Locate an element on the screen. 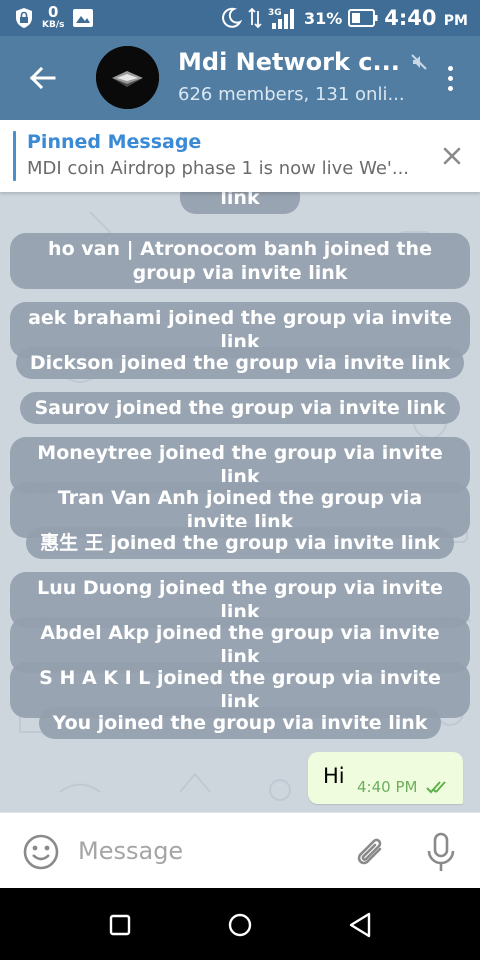 The width and height of the screenshot is (480, 960). recent-apps-icon is located at coordinates (120, 925).